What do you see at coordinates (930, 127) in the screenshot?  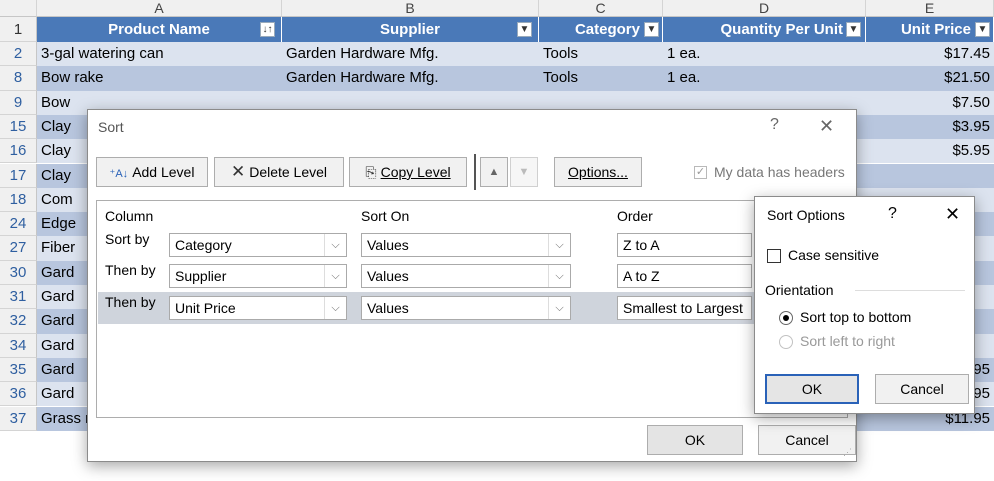 I see `table-cell: $3.95` at bounding box center [930, 127].